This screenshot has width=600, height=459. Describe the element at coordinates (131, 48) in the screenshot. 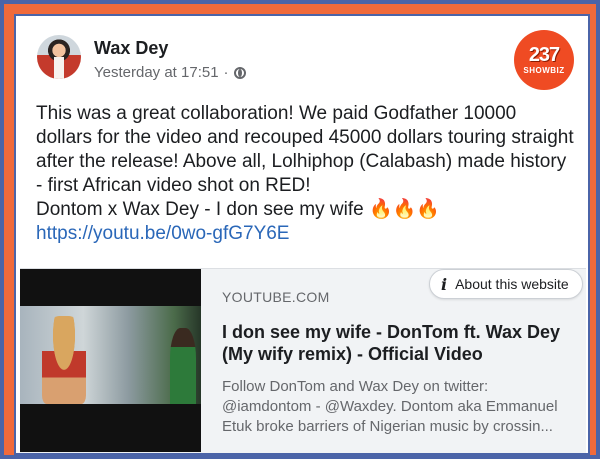

I see `author-name: Wax Dey` at that location.